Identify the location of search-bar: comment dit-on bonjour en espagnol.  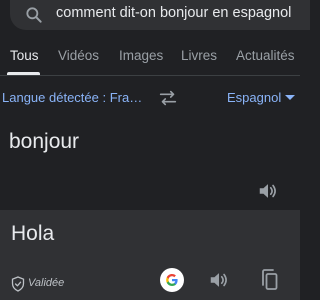
(160, 15).